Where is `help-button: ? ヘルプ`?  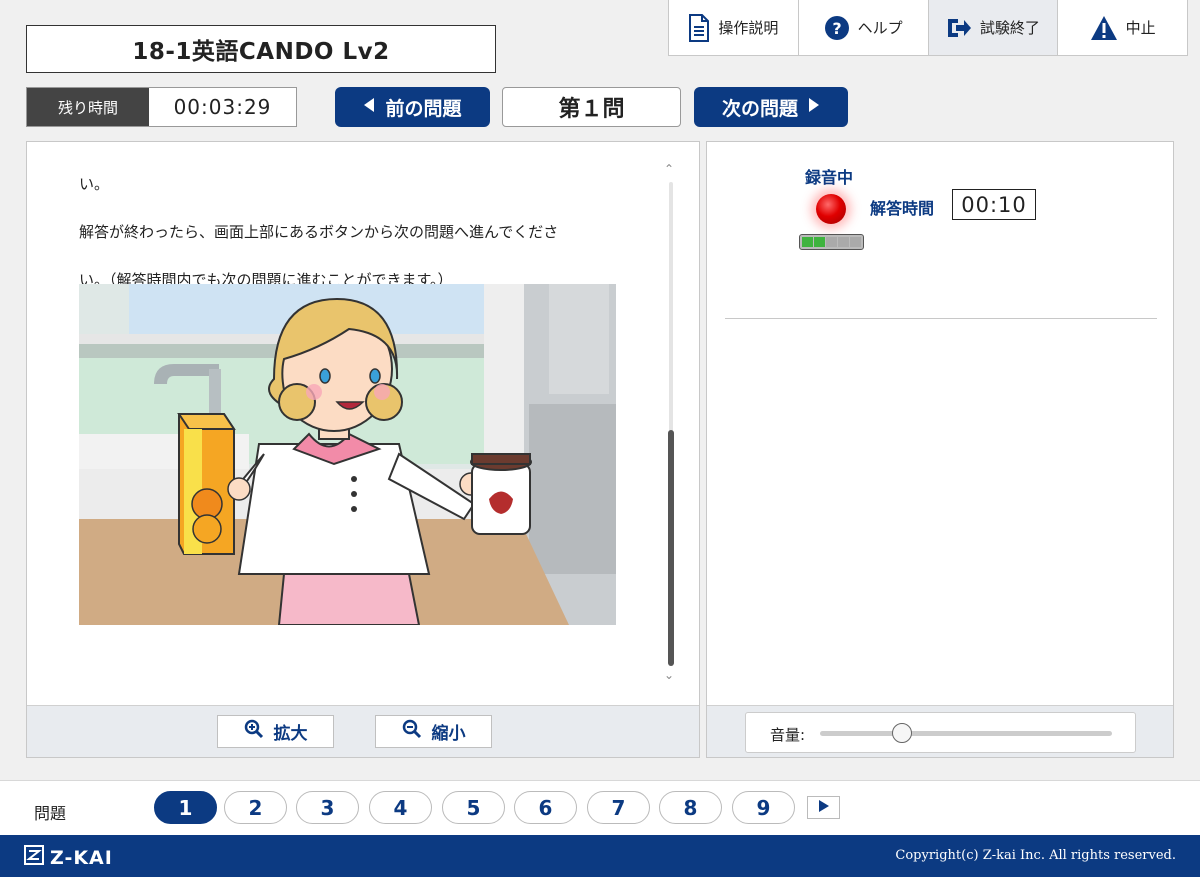 help-button: ? ヘルプ is located at coordinates (863, 27).